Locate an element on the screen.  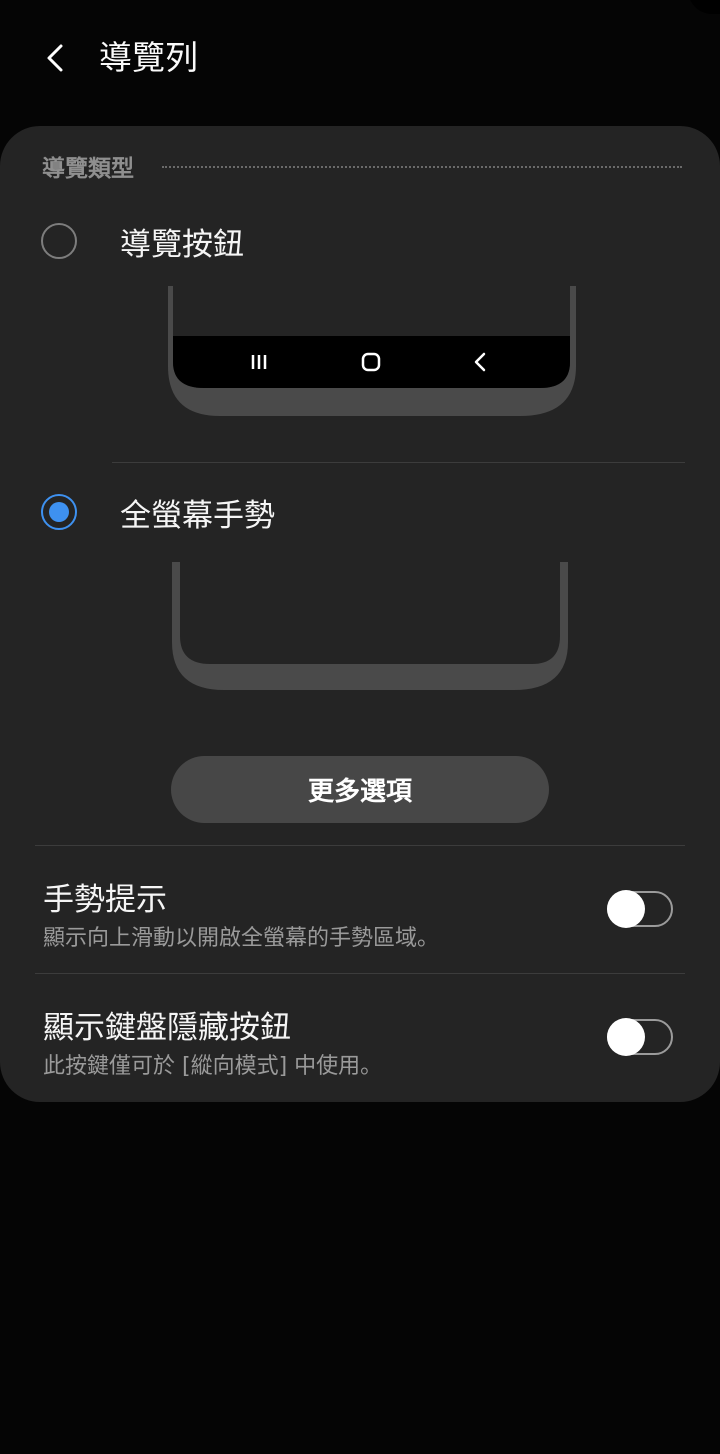
option-full-screen-gestures: 全螢幕手勢 is located at coordinates (360, 512).